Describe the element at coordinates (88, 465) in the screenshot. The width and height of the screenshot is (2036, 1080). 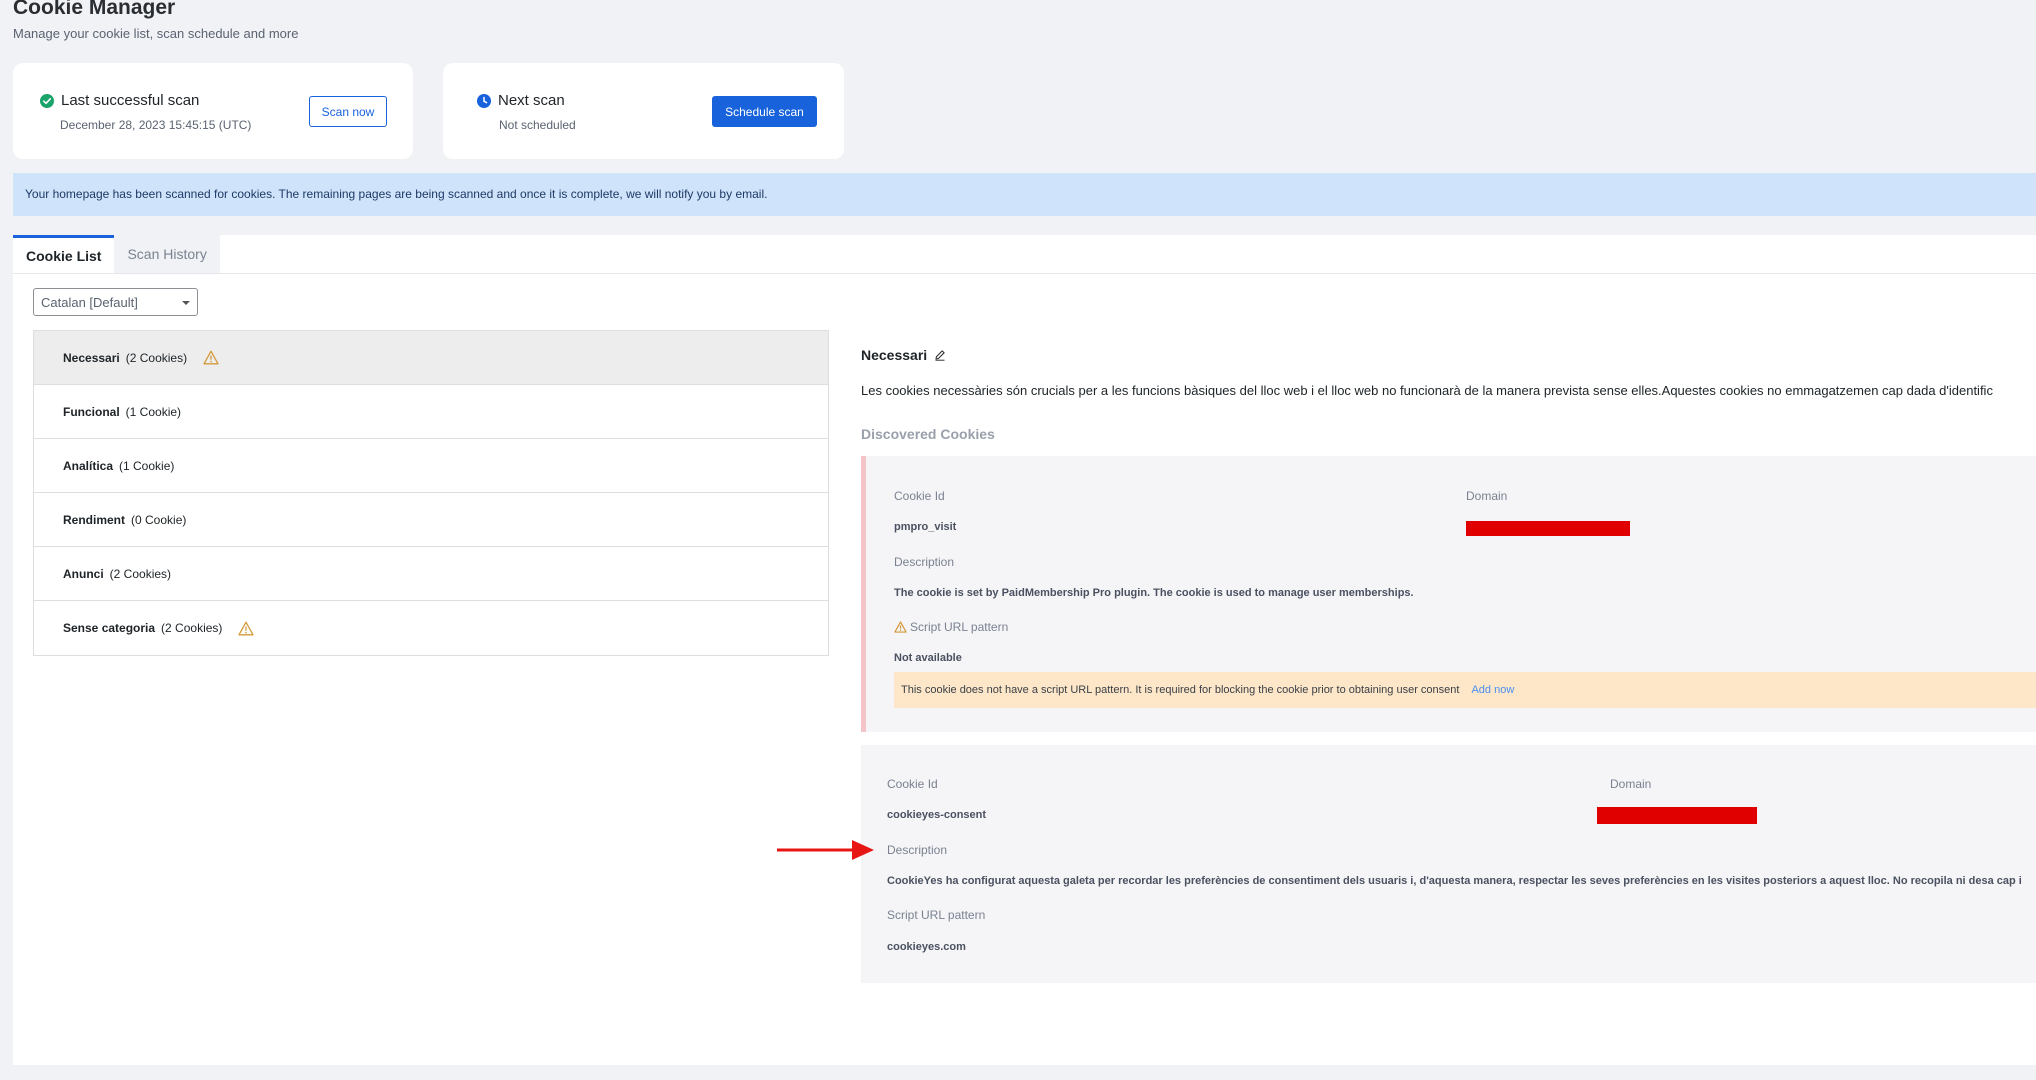
I see `category-name: Analítica` at that location.